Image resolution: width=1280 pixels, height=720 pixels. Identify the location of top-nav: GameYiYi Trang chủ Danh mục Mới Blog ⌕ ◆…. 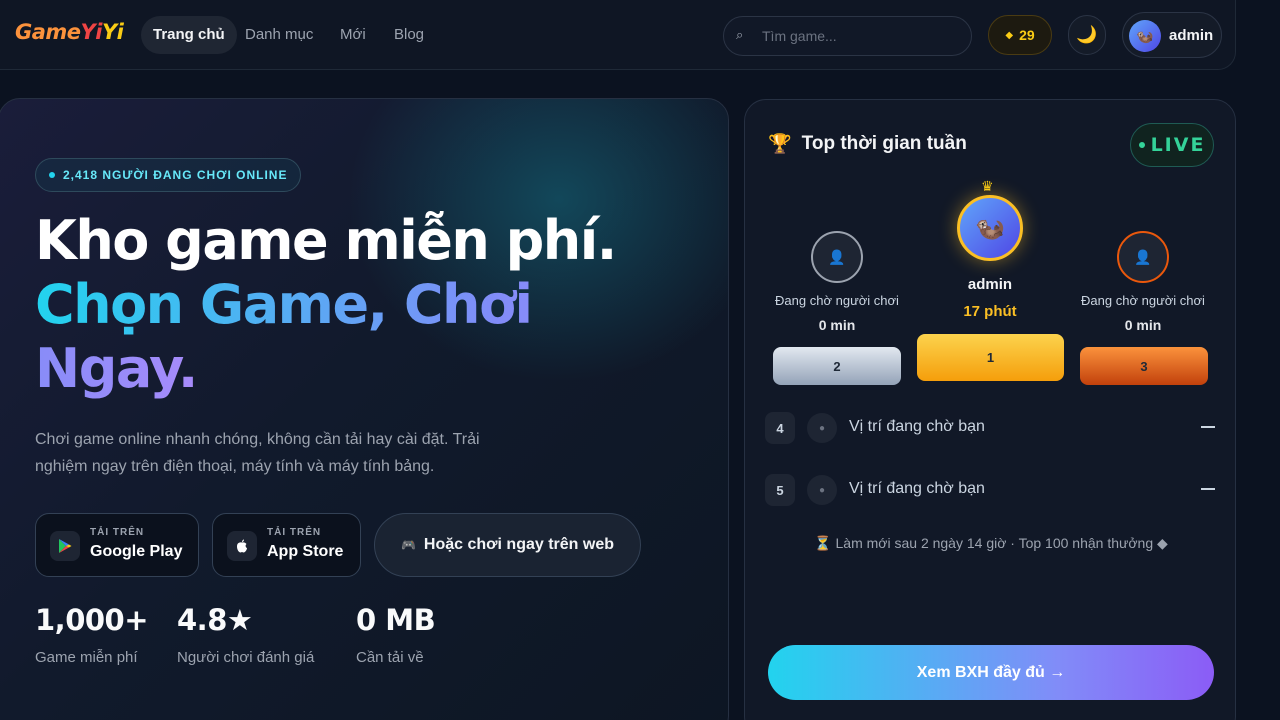
(618, 35).